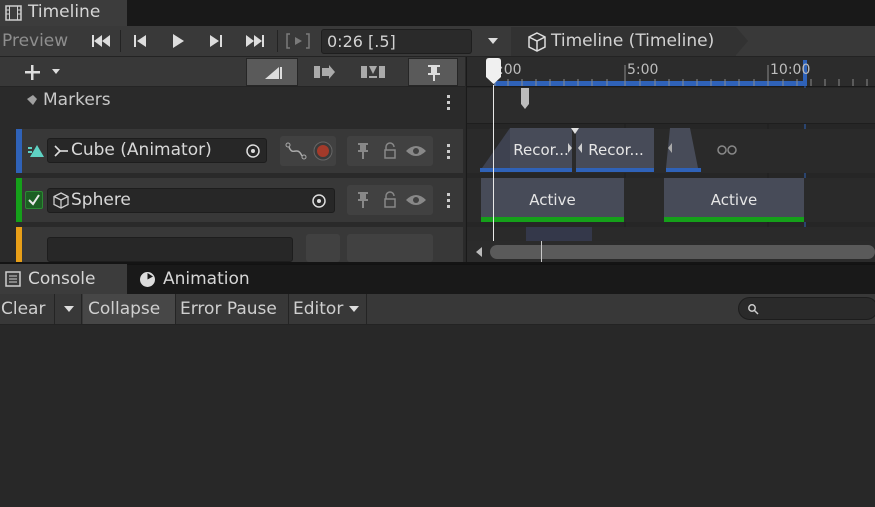 The width and height of the screenshot is (875, 507). I want to click on markers-label: Markers, so click(77, 100).